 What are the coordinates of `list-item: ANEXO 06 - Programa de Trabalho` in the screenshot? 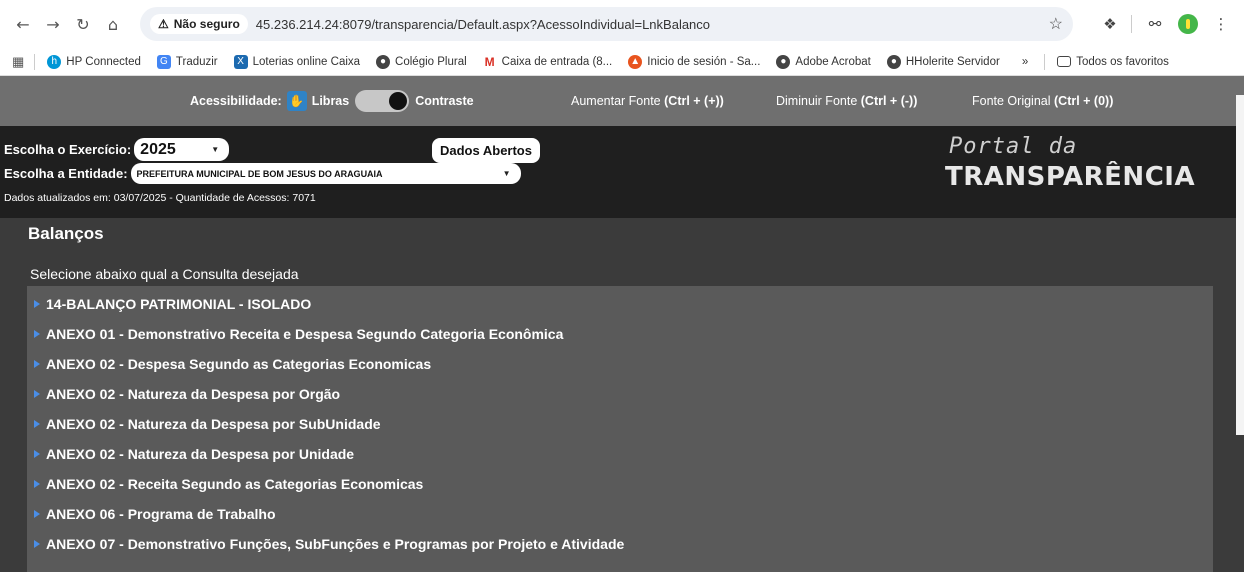 It's located at (155, 514).